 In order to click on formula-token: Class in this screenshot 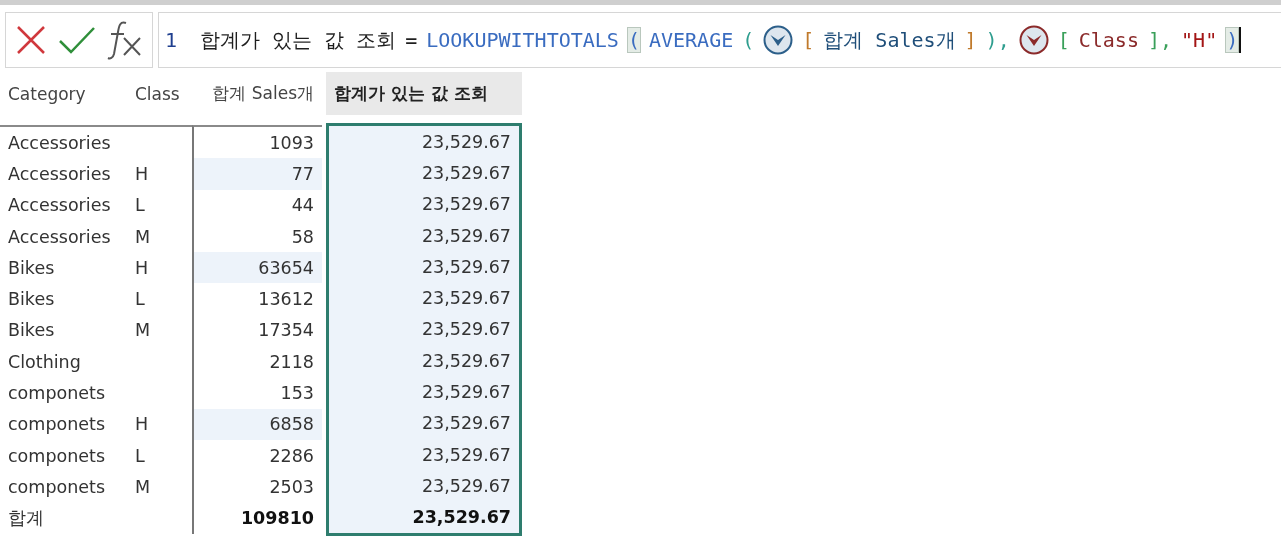, I will do `click(1108, 40)`.